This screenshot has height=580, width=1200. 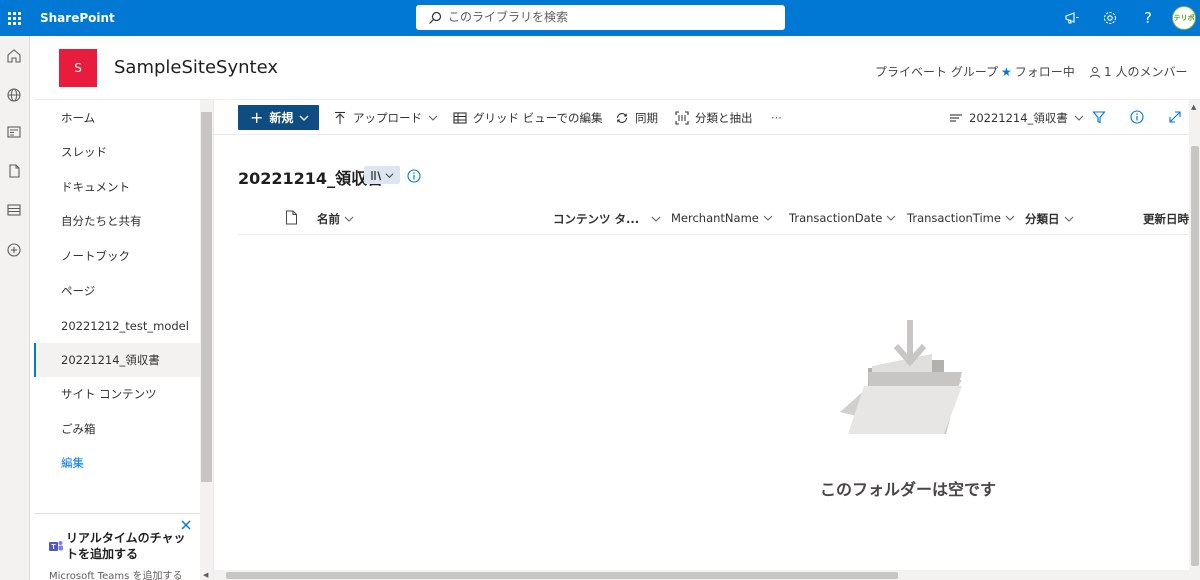 What do you see at coordinates (117, 326) in the screenshot?
I see `nav-item-test-model: 20221212_test_model` at bounding box center [117, 326].